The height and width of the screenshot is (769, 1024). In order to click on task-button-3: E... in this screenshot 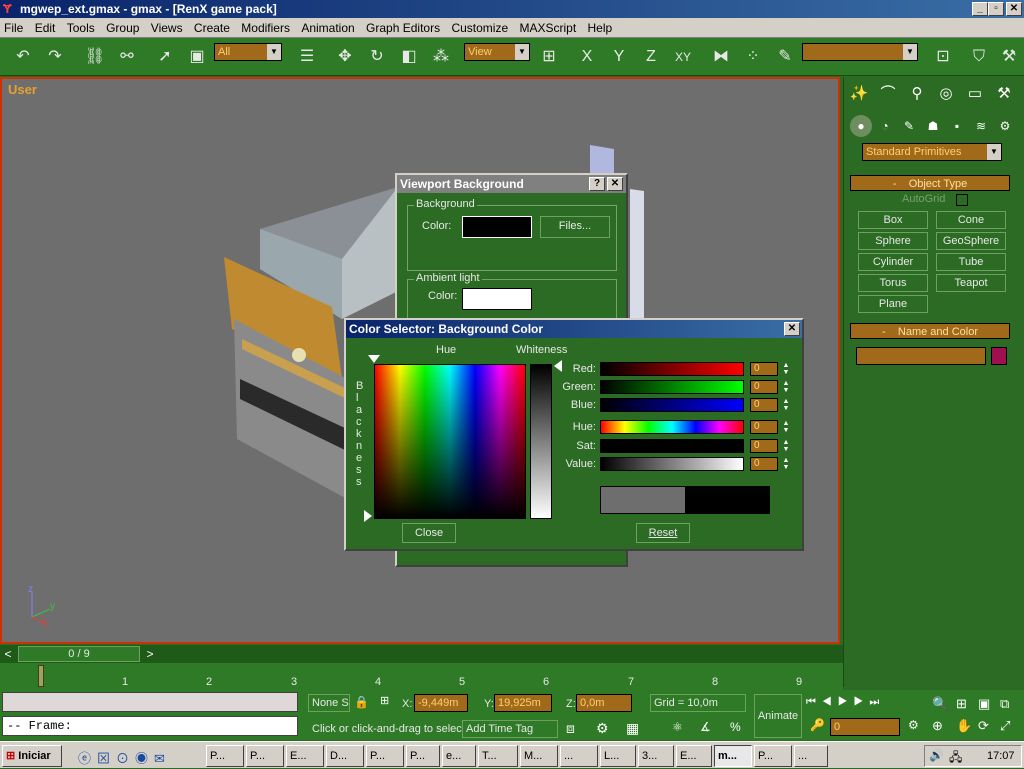, I will do `click(305, 756)`.